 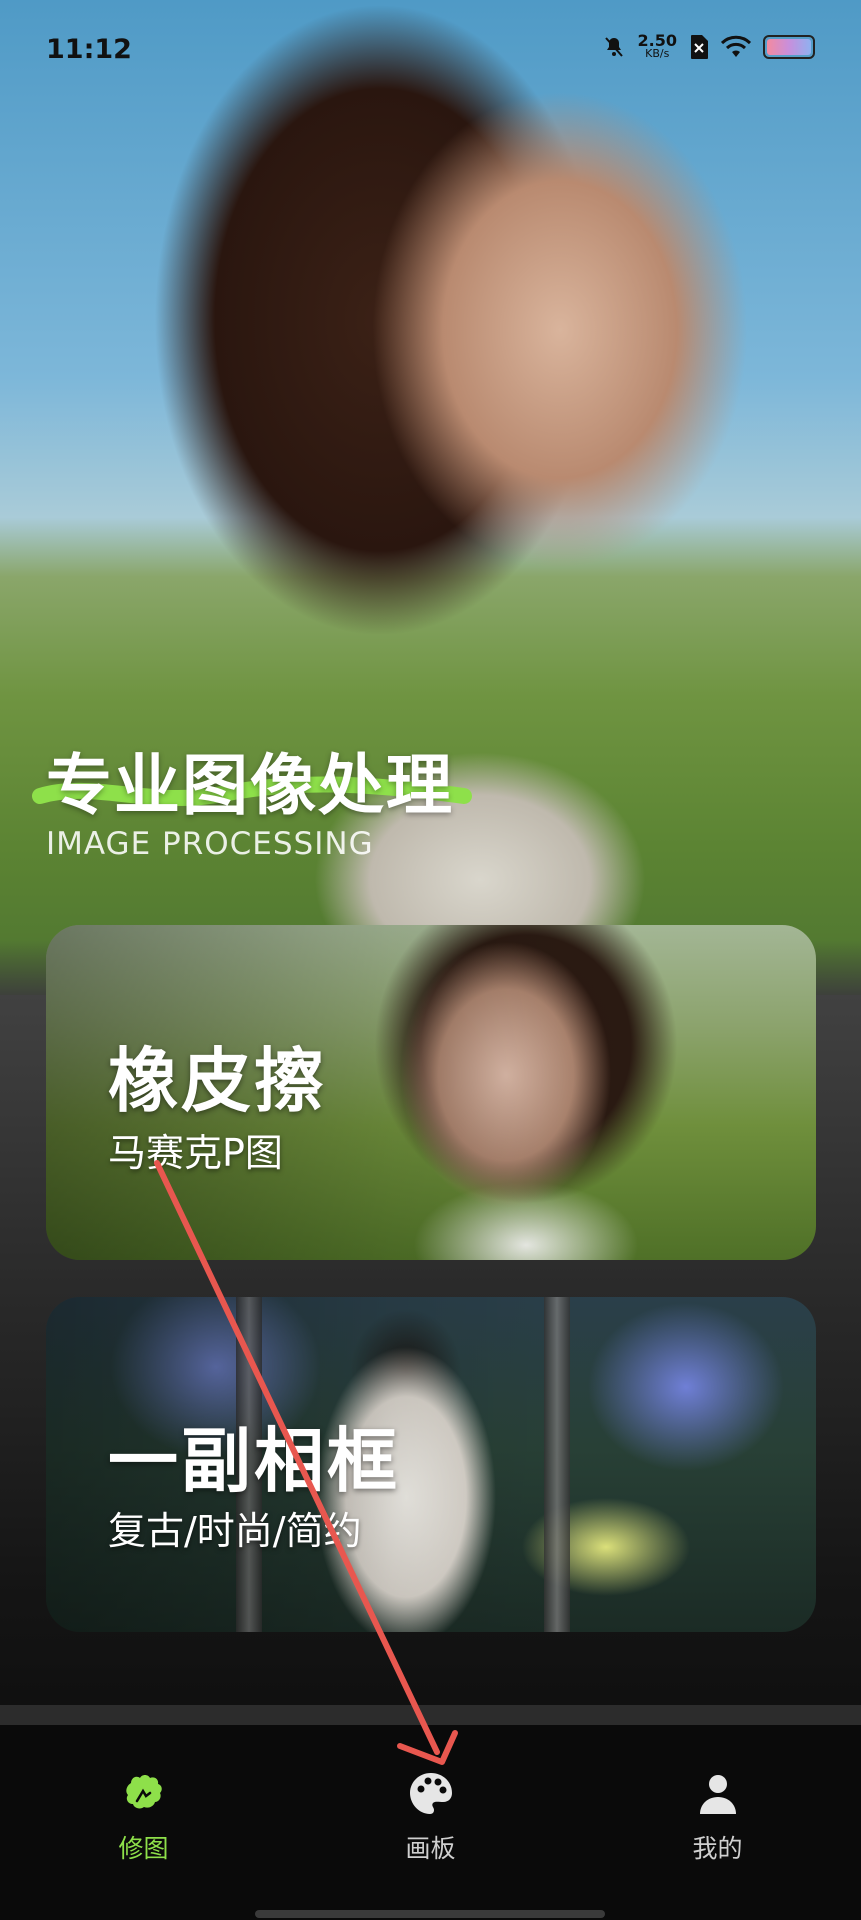 I want to click on nav-divider, so click(x=430, y=1715).